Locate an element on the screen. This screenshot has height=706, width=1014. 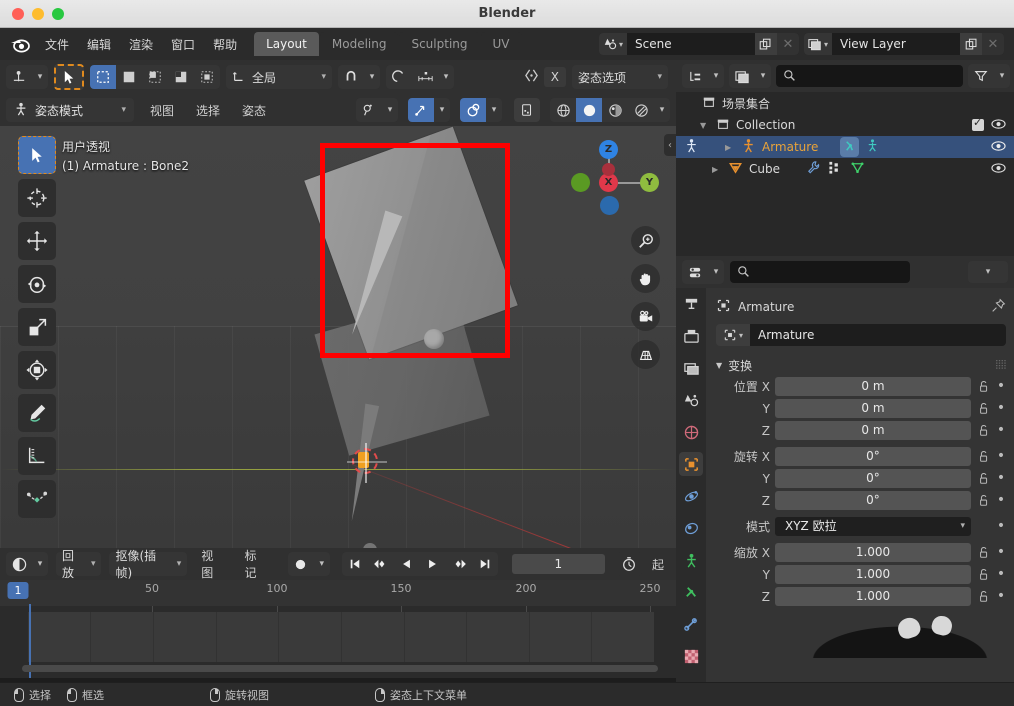
menu-render: 渲染 is located at coordinates (141, 44).